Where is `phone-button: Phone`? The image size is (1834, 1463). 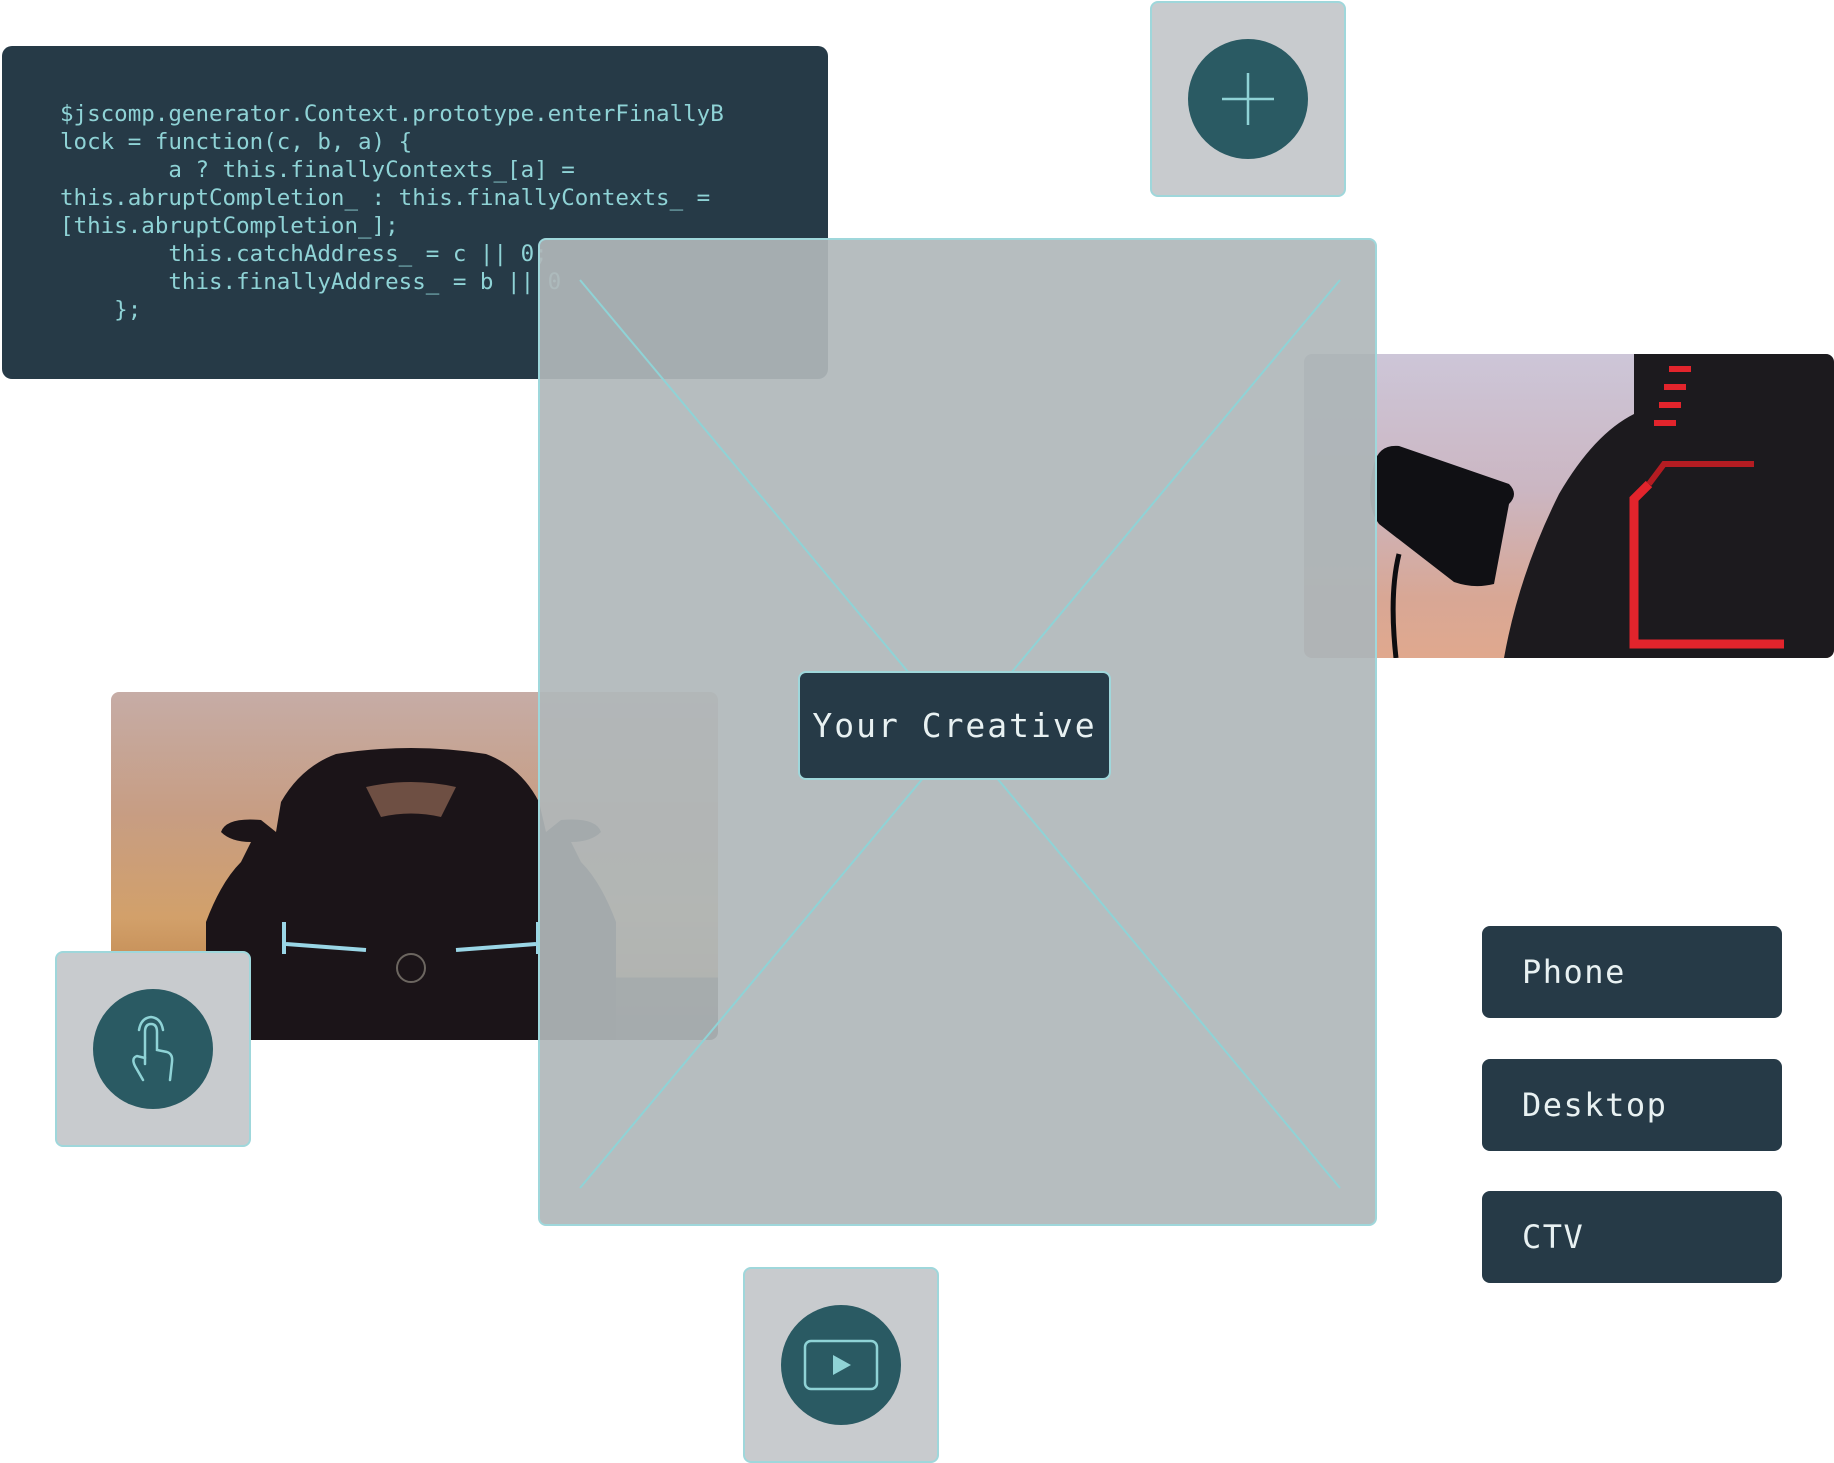
phone-button: Phone is located at coordinates (1632, 972).